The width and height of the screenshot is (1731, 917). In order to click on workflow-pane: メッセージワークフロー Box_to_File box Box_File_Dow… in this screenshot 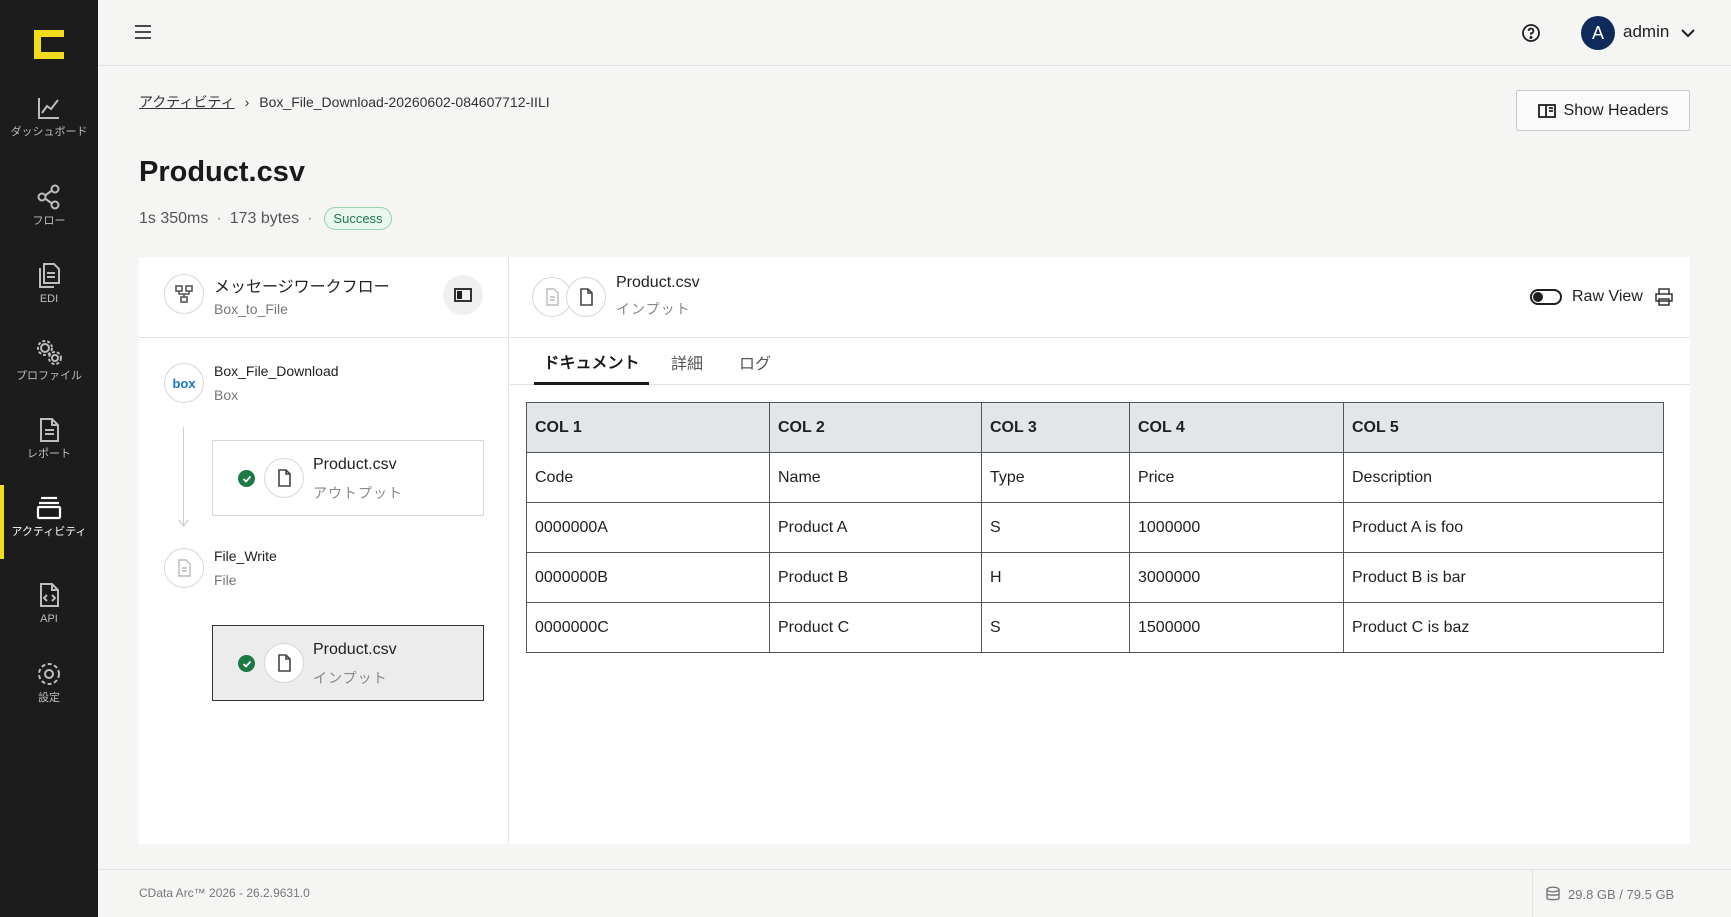, I will do `click(324, 550)`.